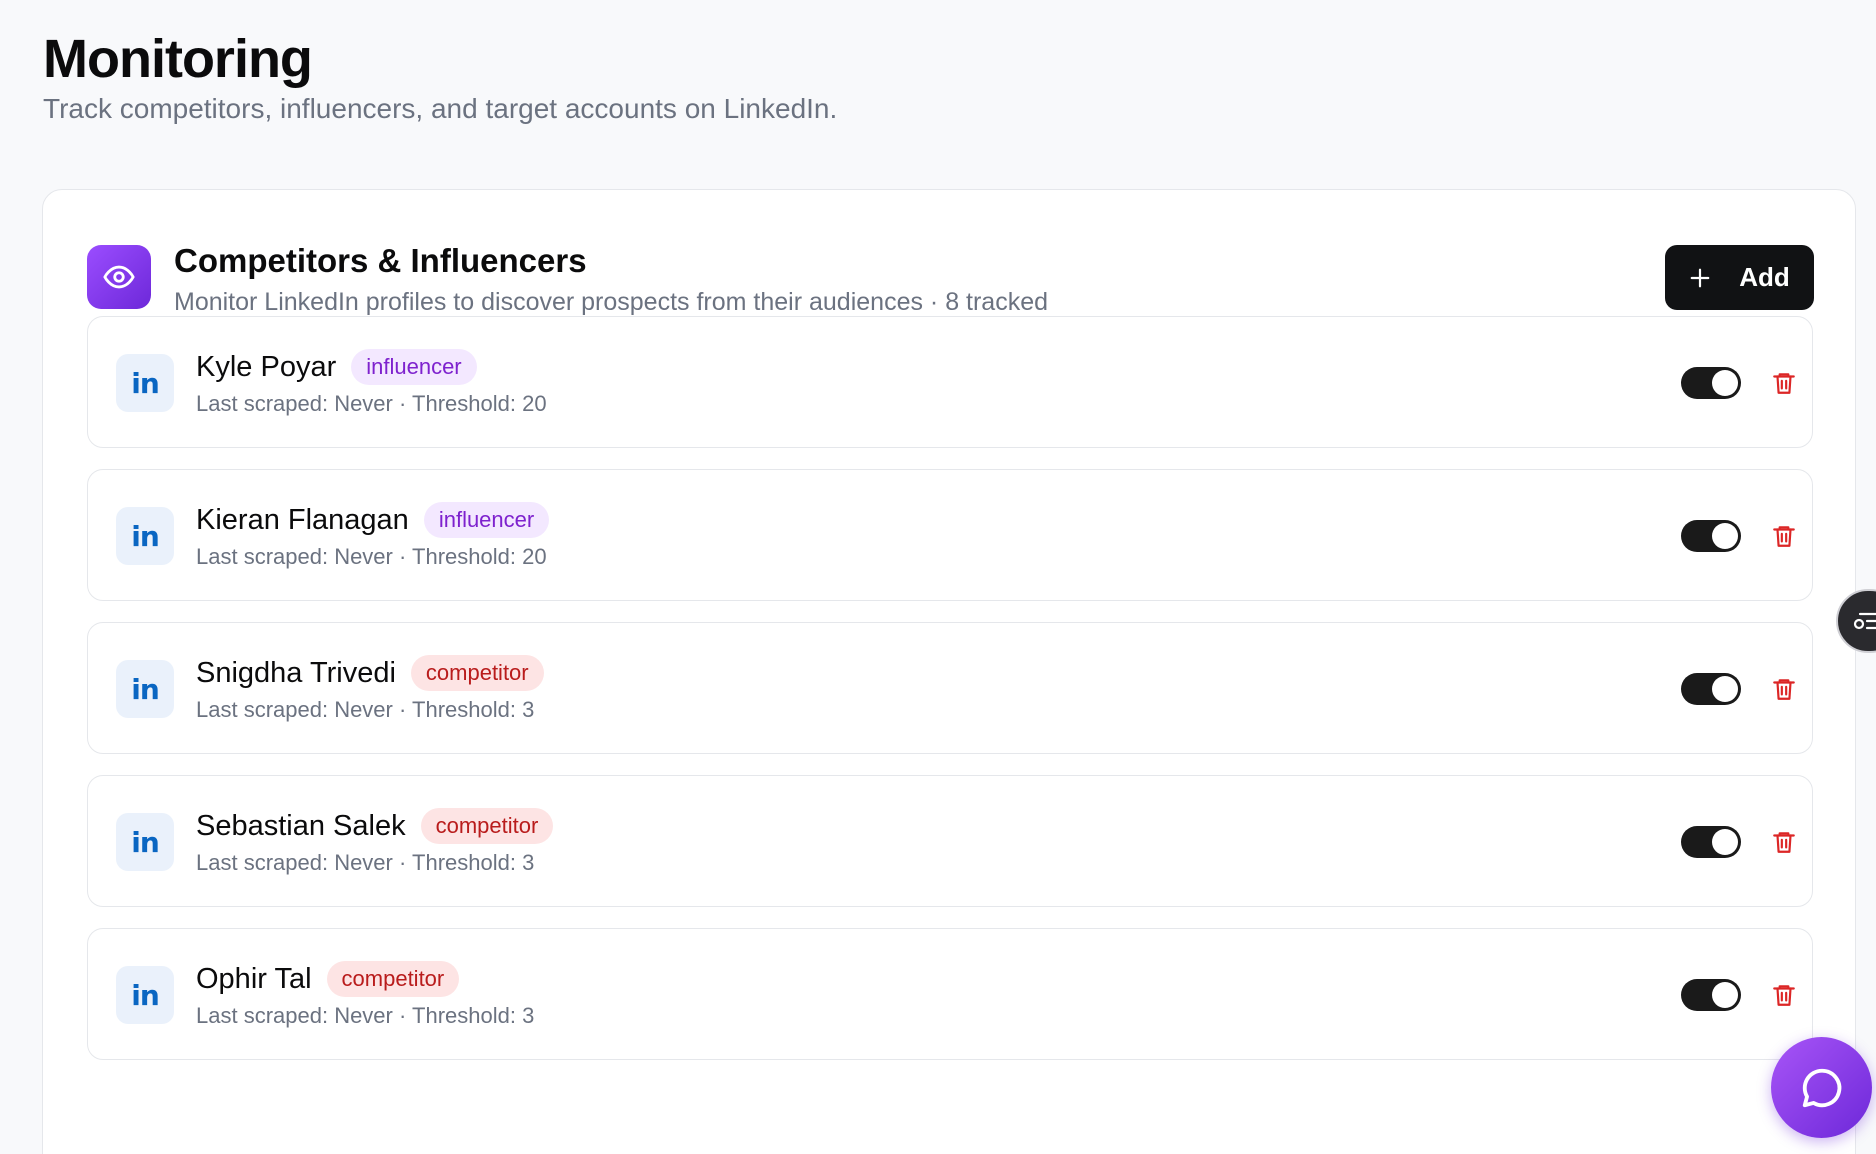  I want to click on profile-name-line: Ophir Tal competitor, so click(328, 979).